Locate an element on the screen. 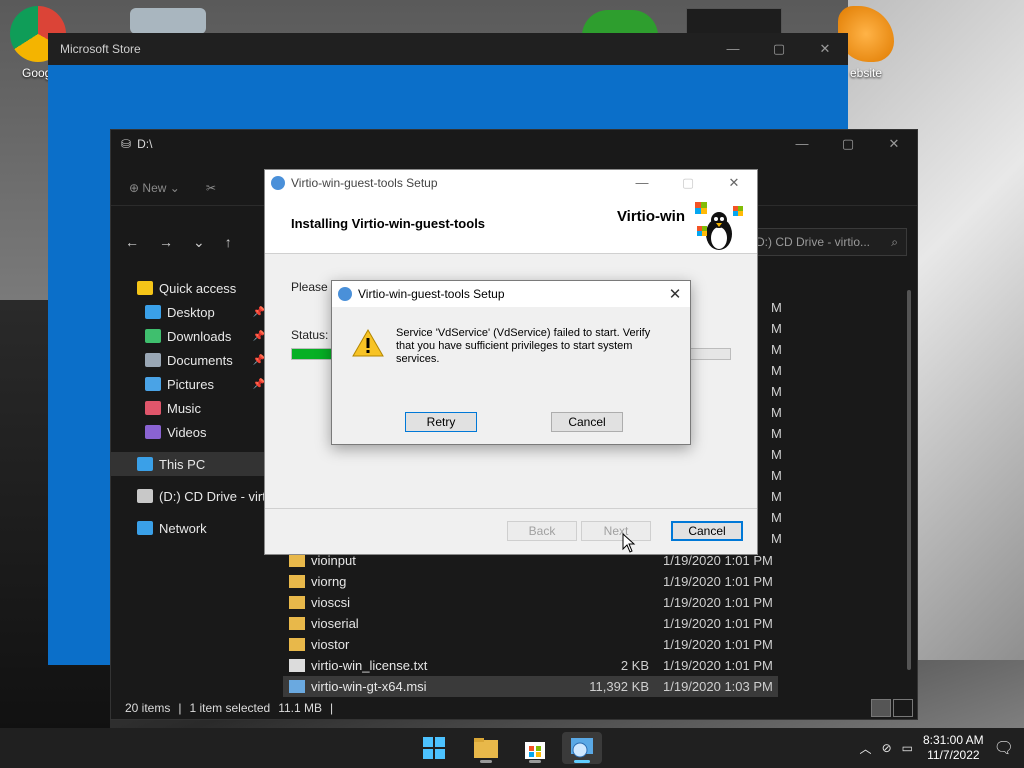  system-tray: ︿ ⊘ ▭ 8:31:00 AM 11/7/2022 🗨 is located at coordinates (937, 748).